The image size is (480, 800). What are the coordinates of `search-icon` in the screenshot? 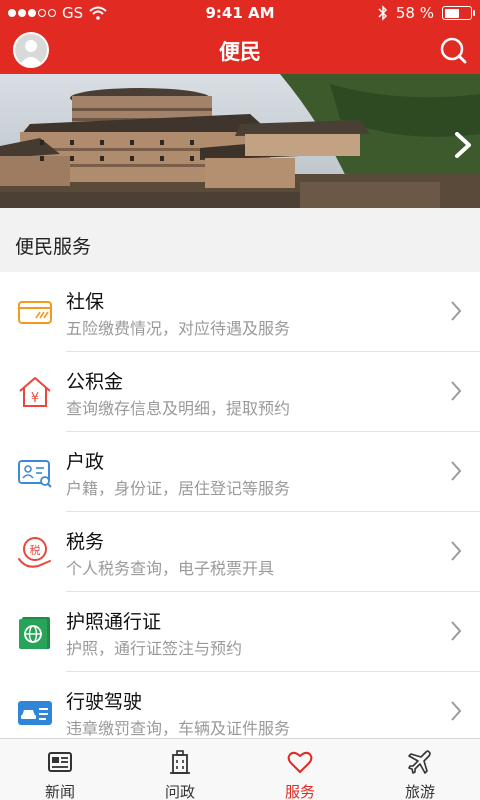 It's located at (453, 50).